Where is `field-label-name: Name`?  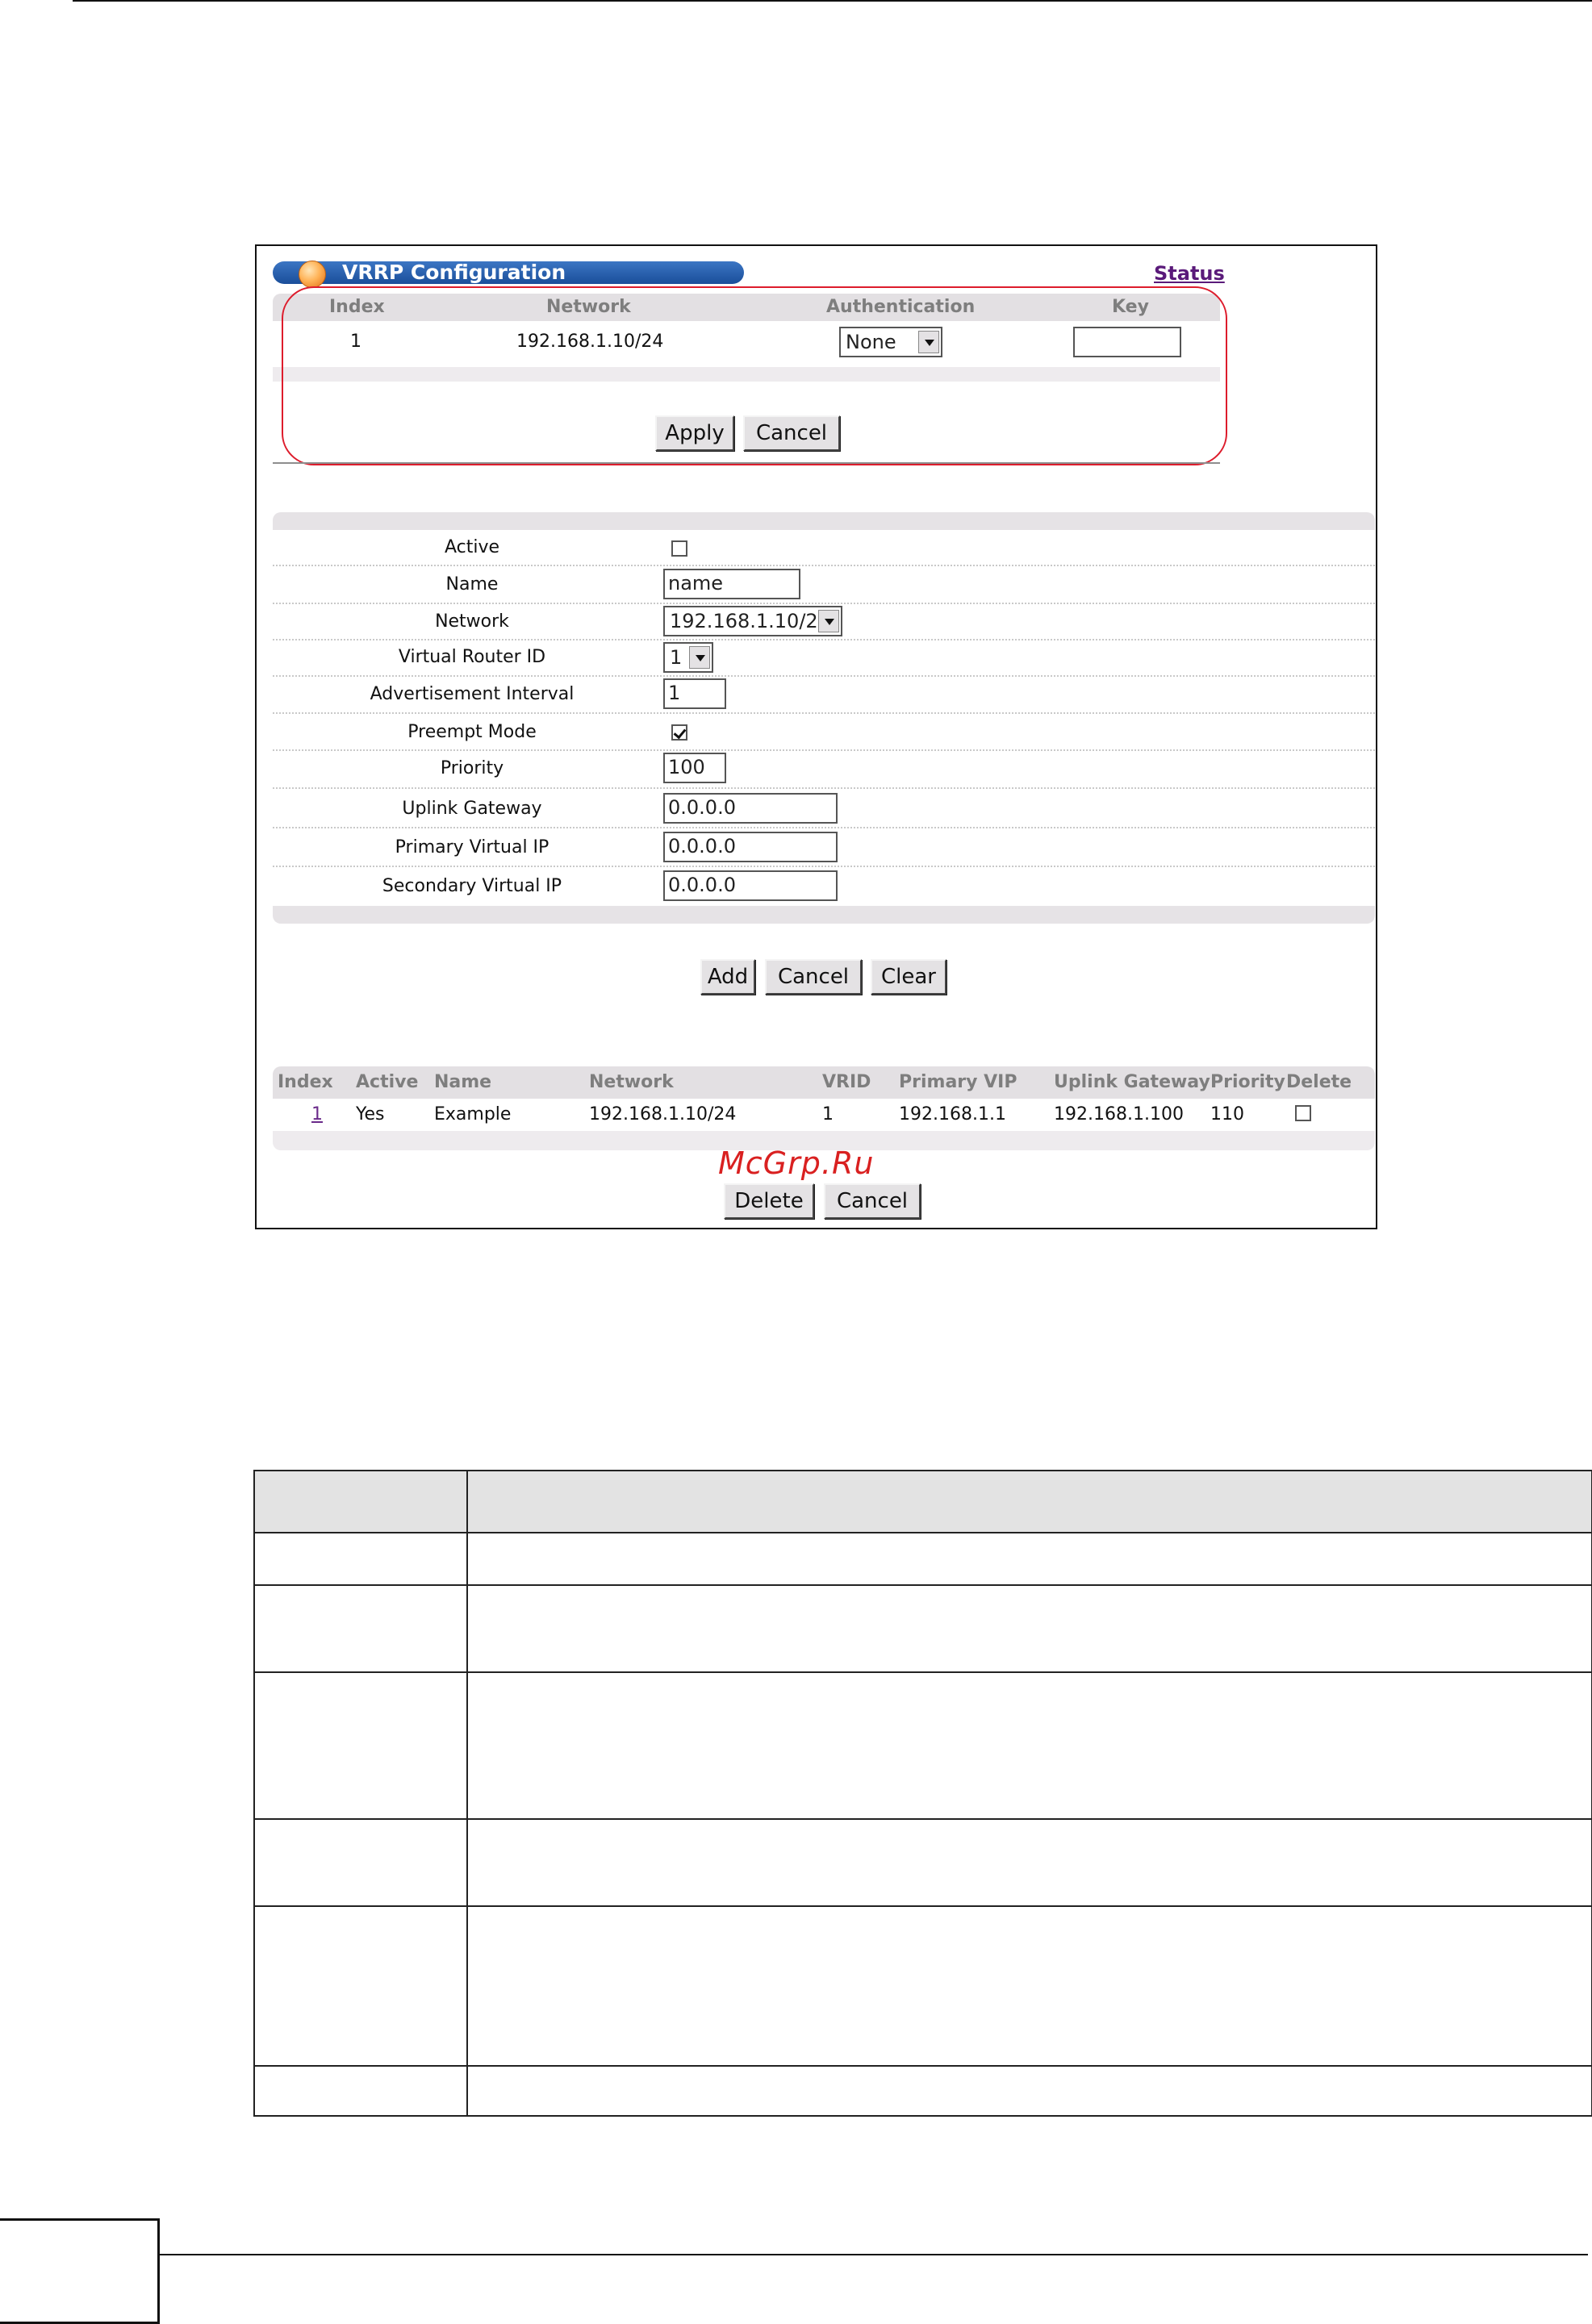 field-label-name: Name is located at coordinates (472, 584).